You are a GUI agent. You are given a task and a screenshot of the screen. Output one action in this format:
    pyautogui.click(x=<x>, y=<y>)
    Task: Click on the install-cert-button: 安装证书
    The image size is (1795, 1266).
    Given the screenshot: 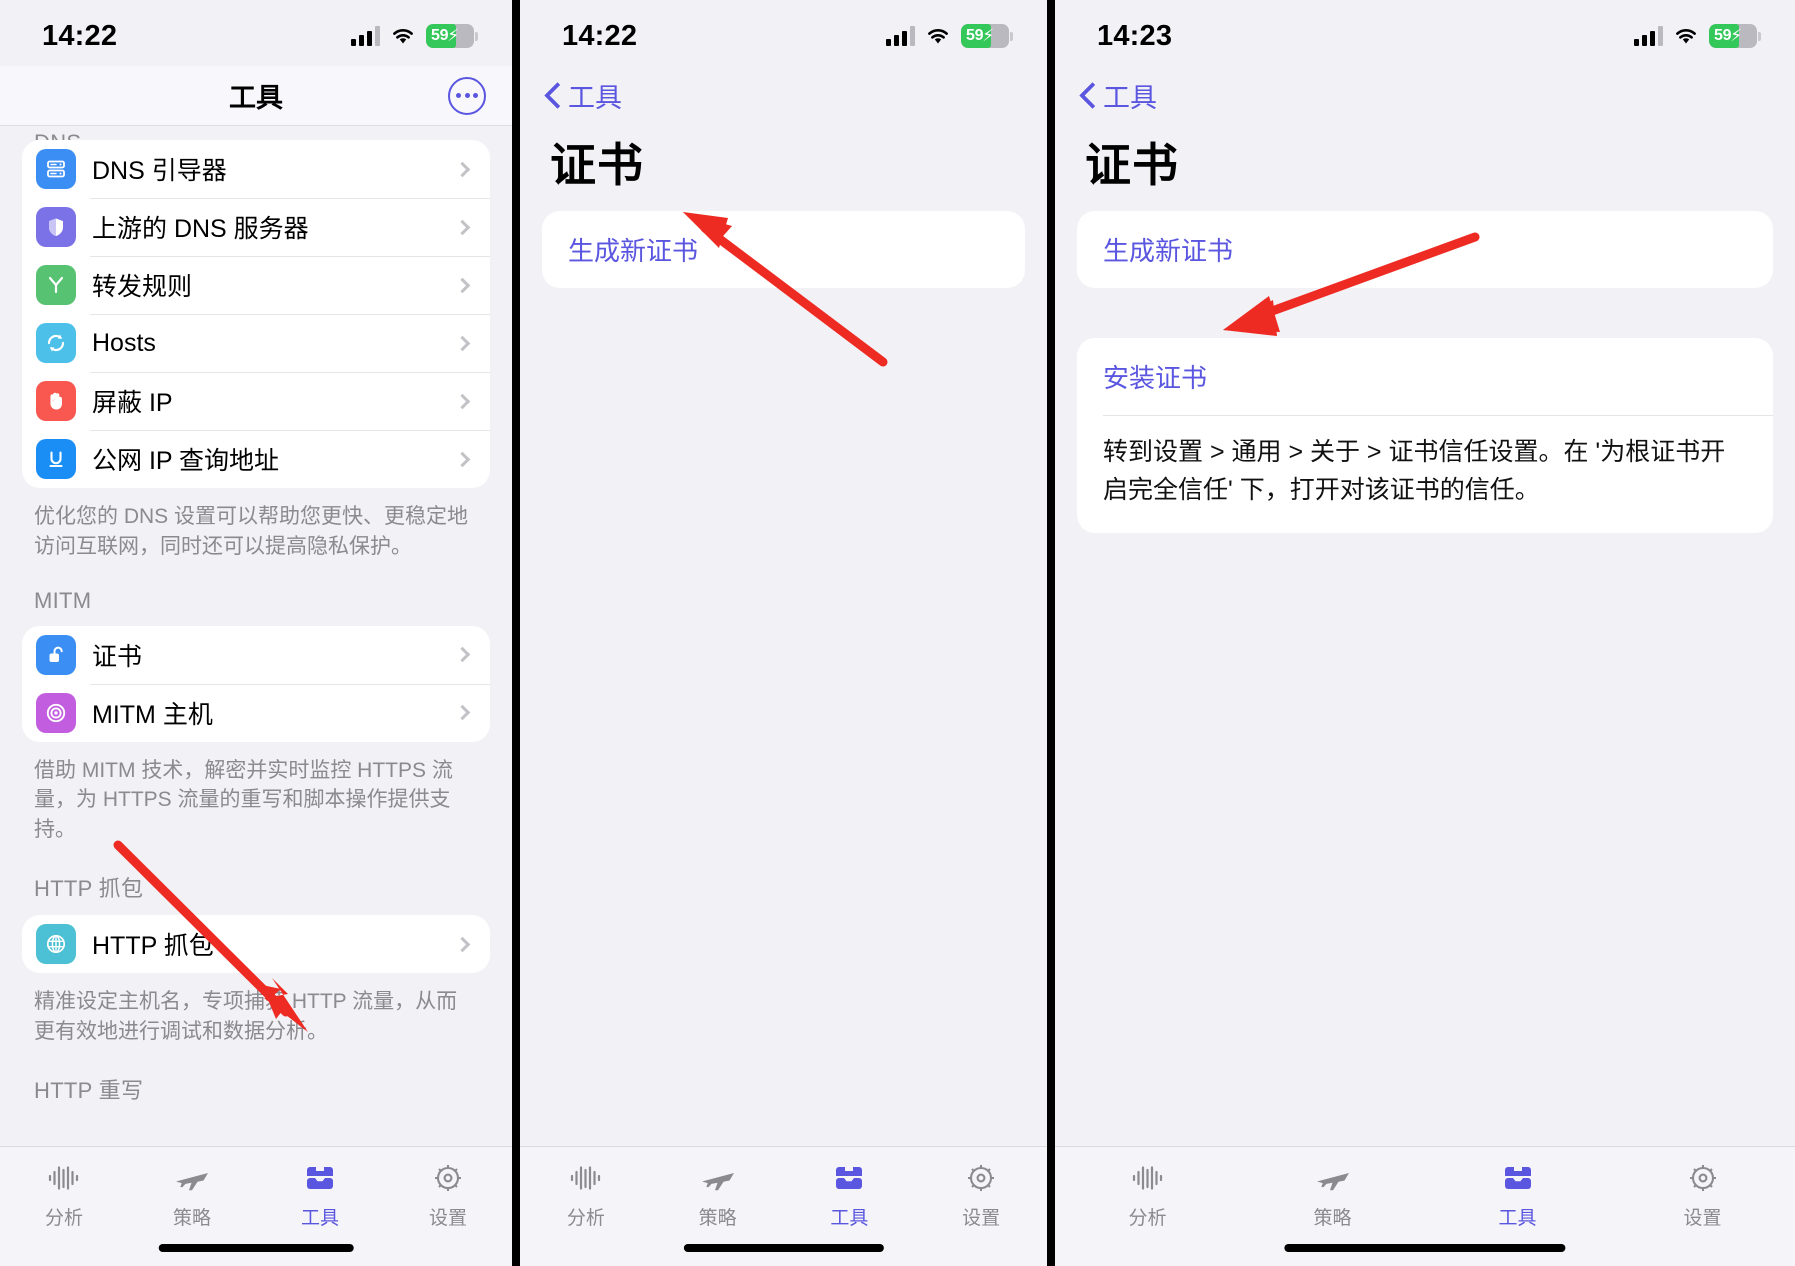 What is the action you would take?
    pyautogui.click(x=1425, y=376)
    